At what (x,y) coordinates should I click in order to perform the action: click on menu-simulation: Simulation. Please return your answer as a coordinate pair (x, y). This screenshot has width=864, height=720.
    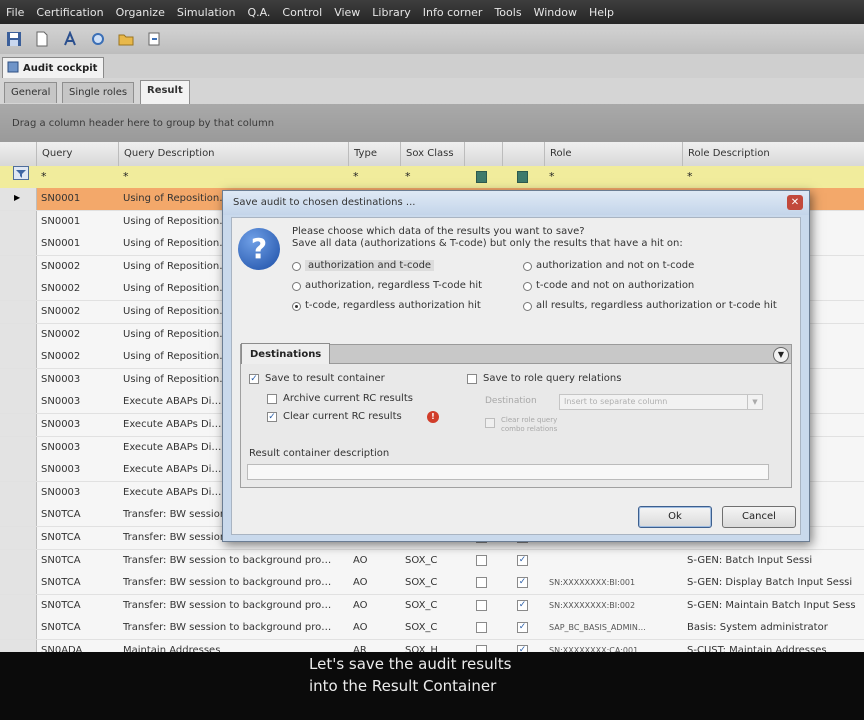
    Looking at the image, I should click on (206, 12).